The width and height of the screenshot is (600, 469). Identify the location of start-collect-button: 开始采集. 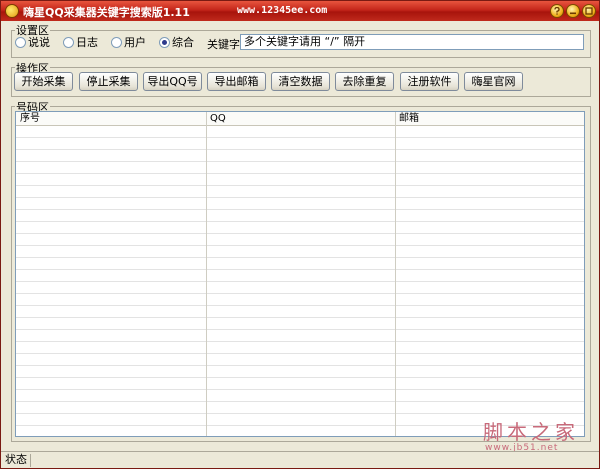
(43, 81).